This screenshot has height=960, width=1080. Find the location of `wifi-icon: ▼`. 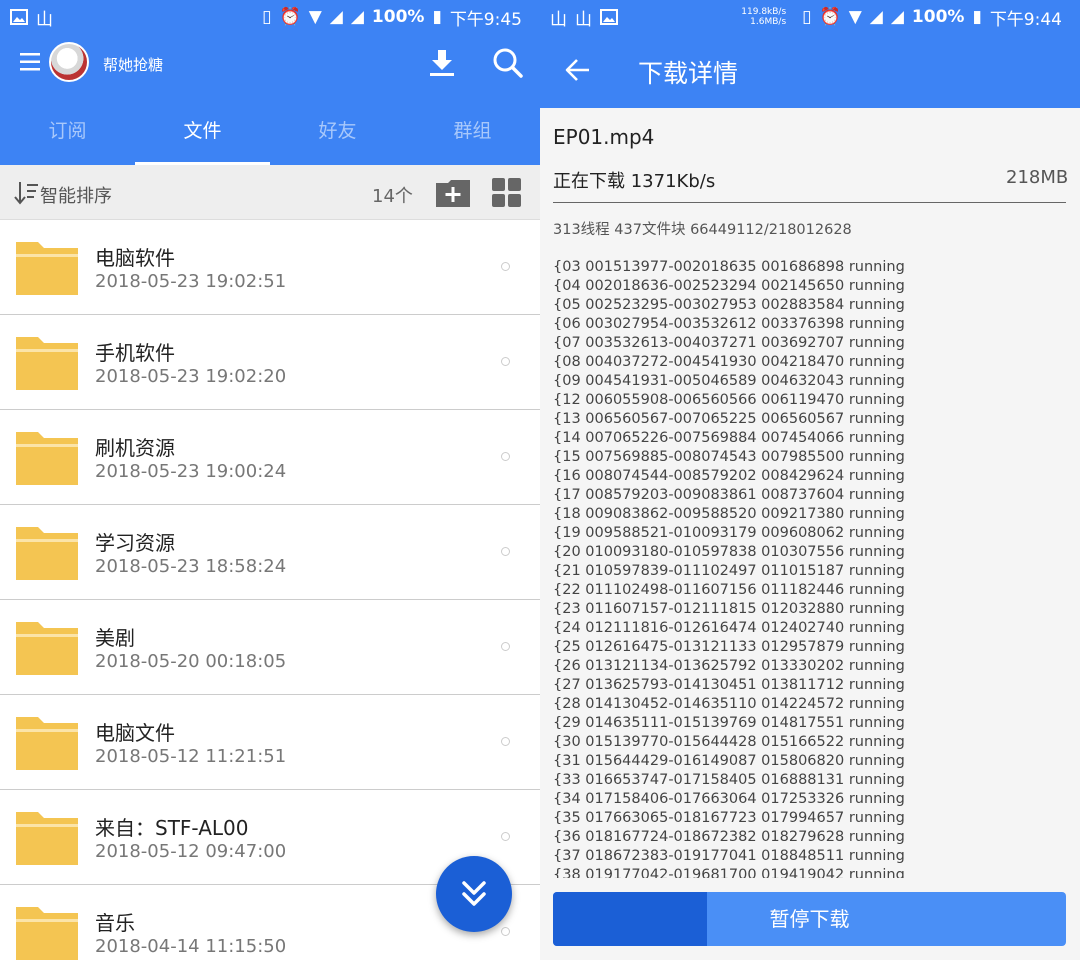

wifi-icon: ▼ is located at coordinates (855, 17).